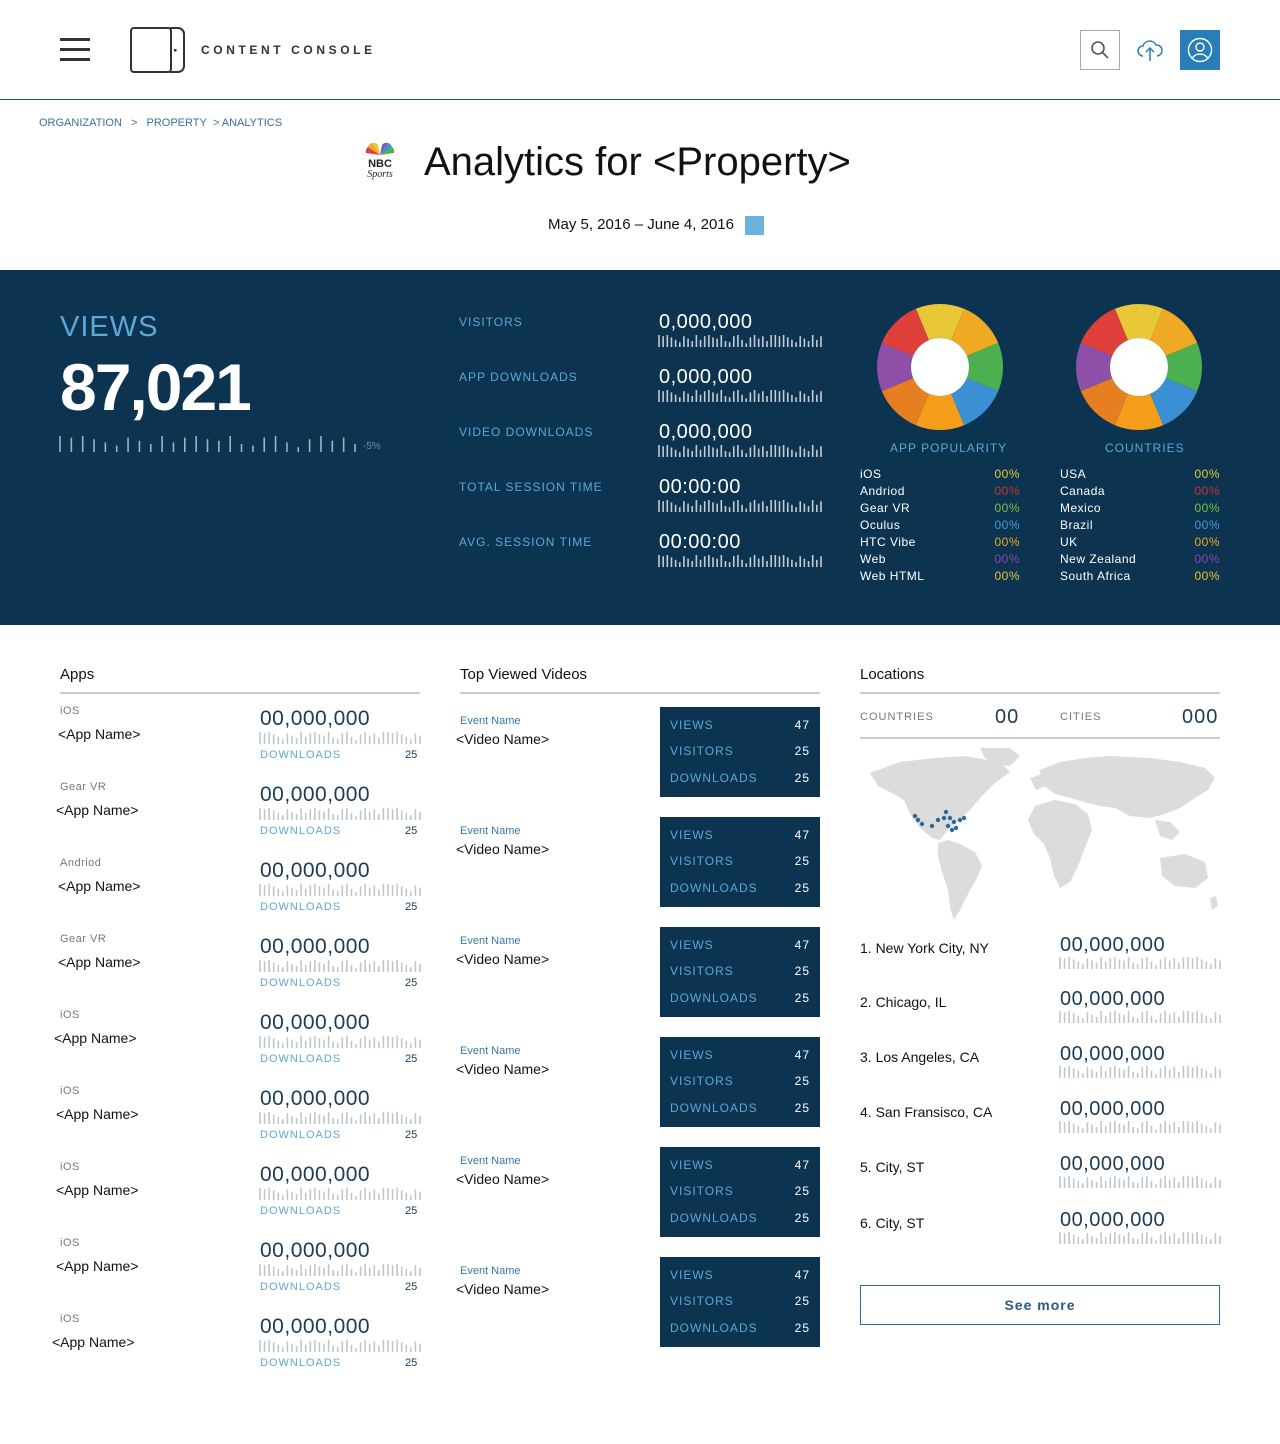 This screenshot has height=1444, width=1280. Describe the element at coordinates (372, 446) in the screenshot. I see `views-change: -5%` at that location.